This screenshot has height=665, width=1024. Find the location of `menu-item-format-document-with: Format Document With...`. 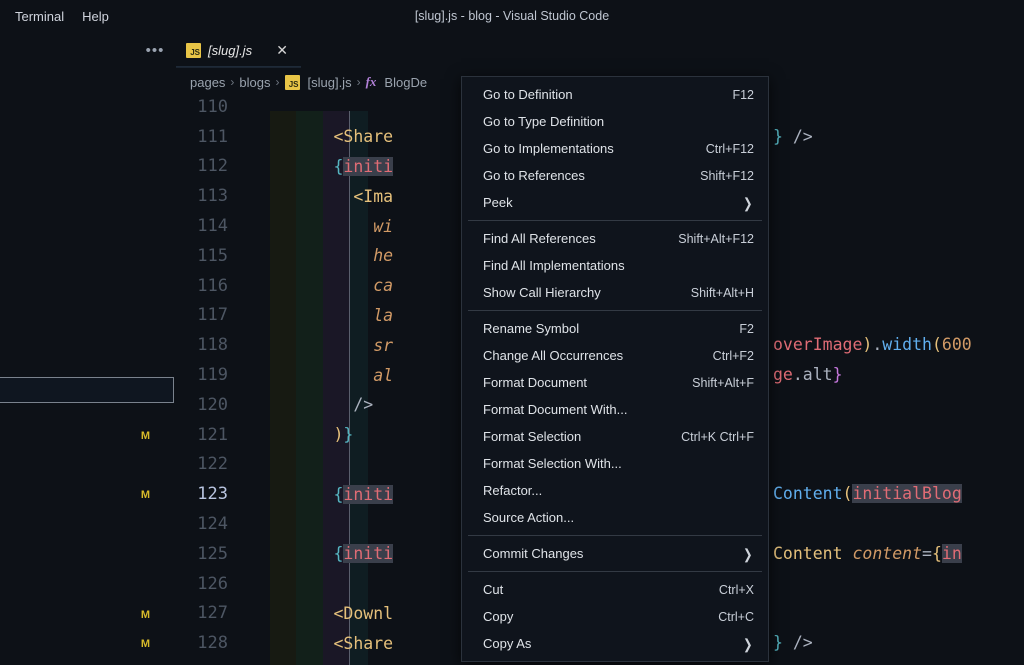

menu-item-format-document-with: Format Document With... is located at coordinates (615, 409).